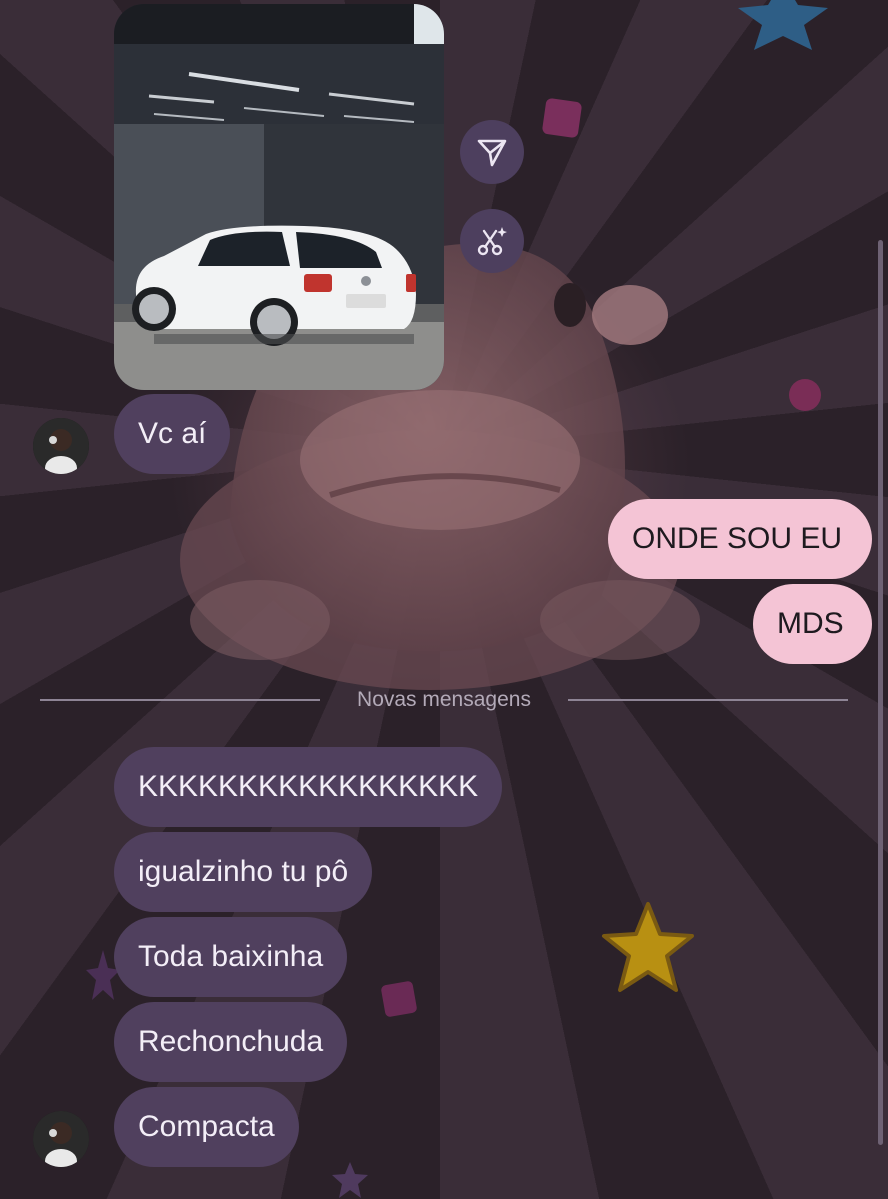 This screenshot has height=1199, width=888. Describe the element at coordinates (805, 395) in the screenshot. I see `dot-decoration-icon` at that location.